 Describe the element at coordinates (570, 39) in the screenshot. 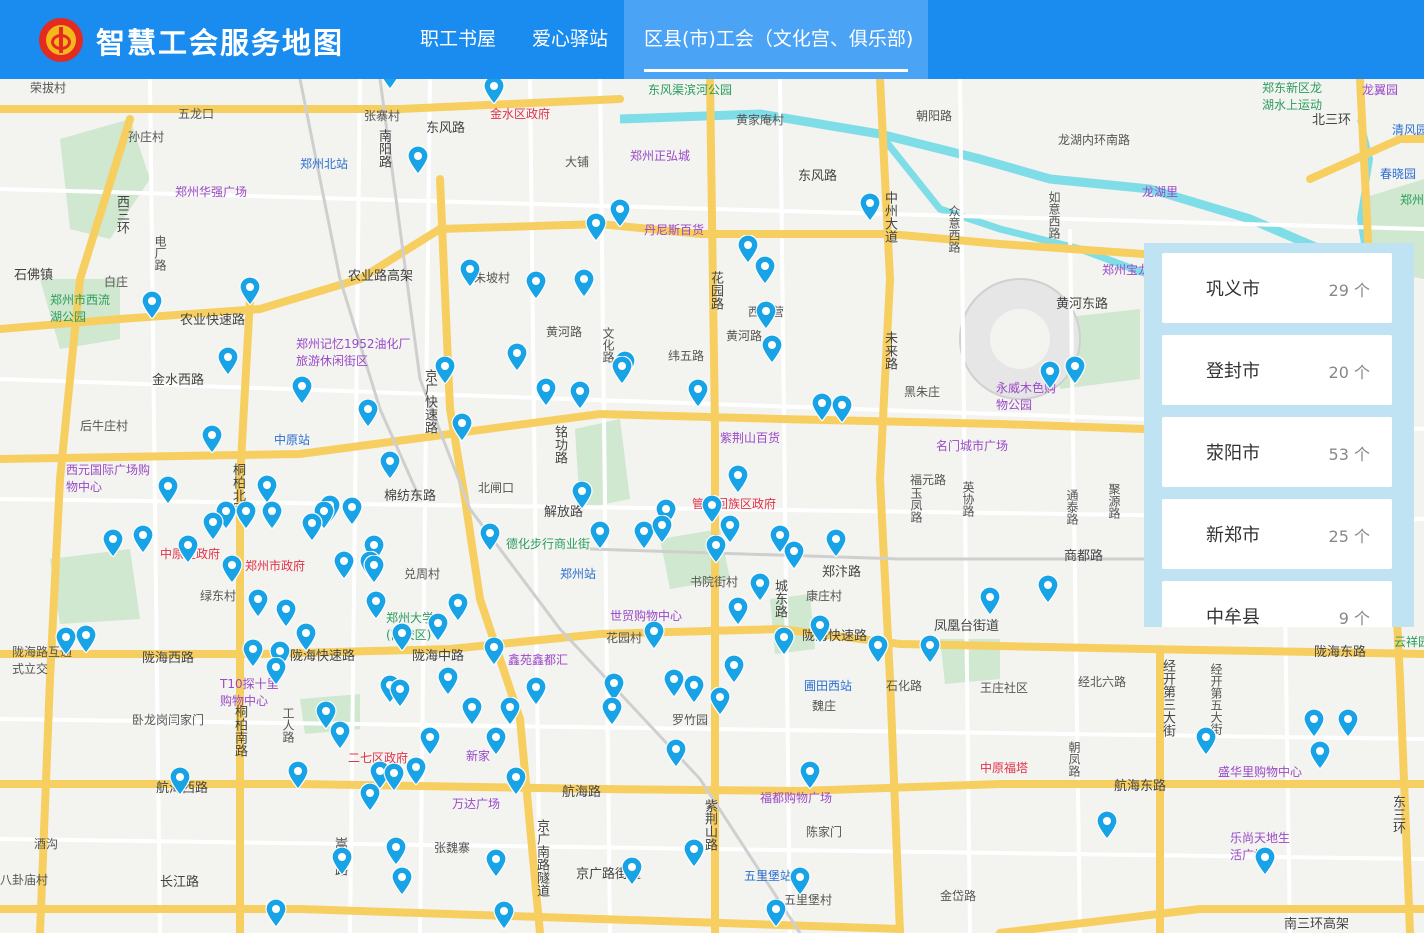

I see `tab-love-station: 爱心驿站` at that location.